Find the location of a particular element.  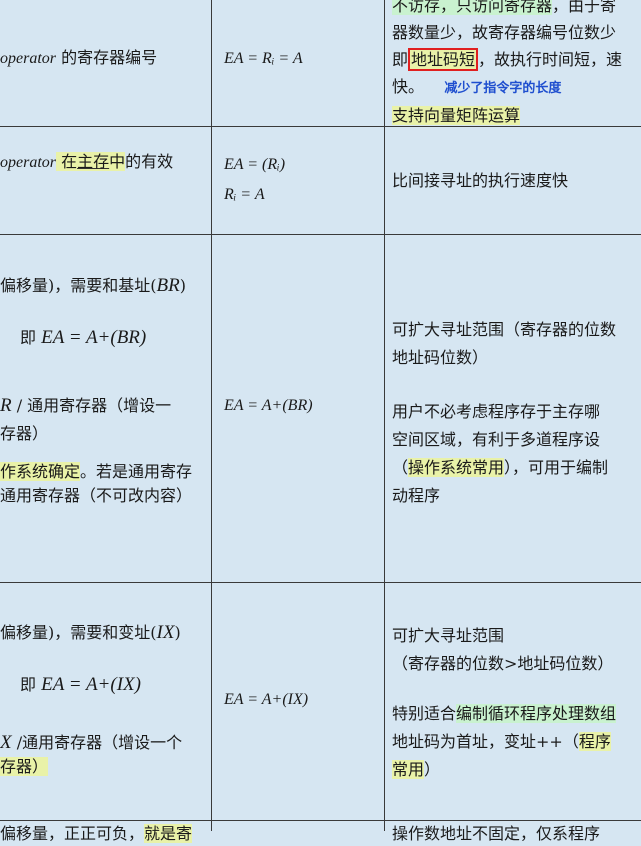

row1-note-line2: 器数量少，故寄存器编号位数少 is located at coordinates (504, 32).